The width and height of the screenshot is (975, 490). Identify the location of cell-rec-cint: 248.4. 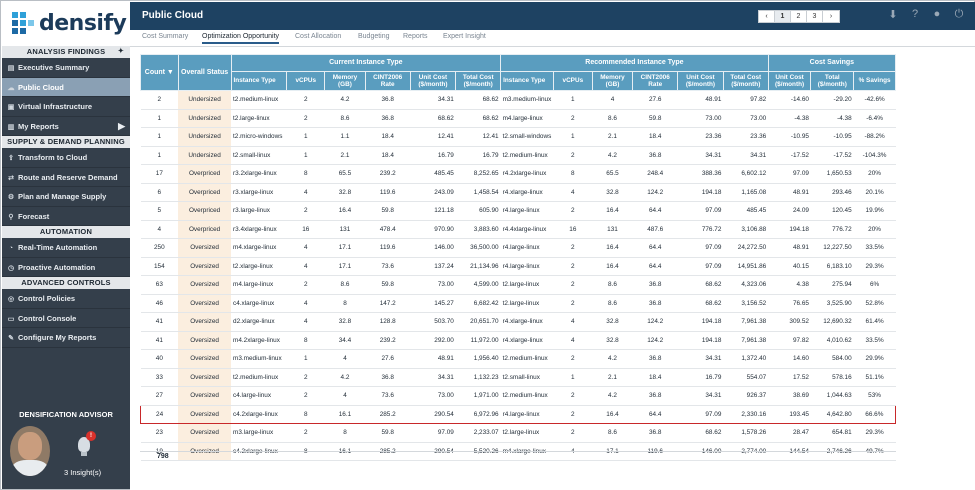
(655, 174).